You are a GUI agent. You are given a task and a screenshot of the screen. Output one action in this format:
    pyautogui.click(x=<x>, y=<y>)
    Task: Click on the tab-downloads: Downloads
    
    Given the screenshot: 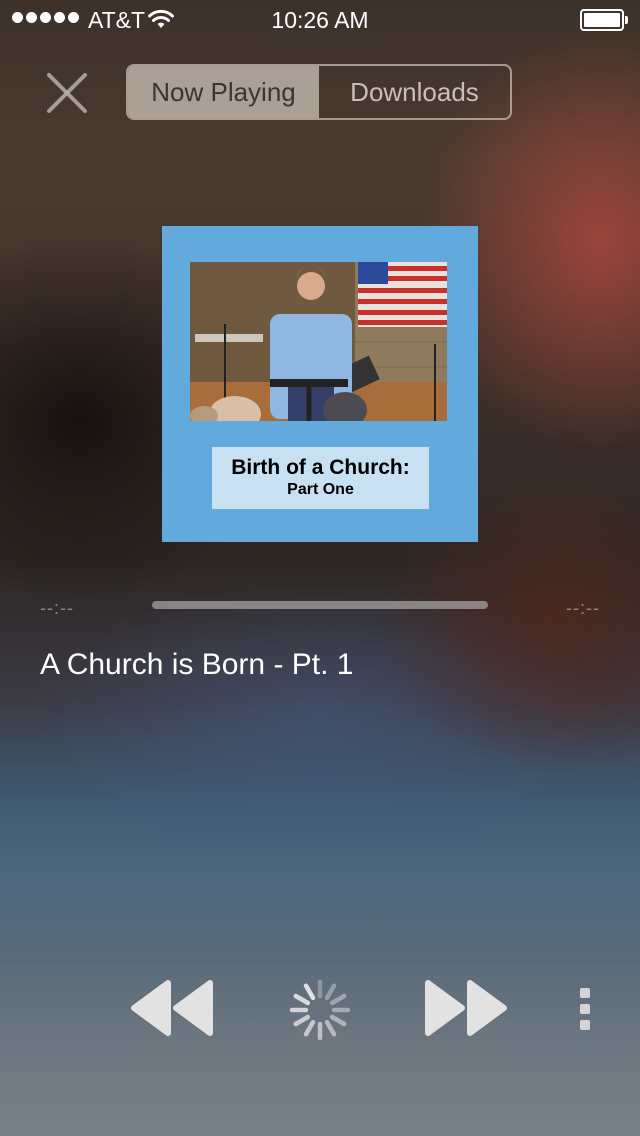 What is the action you would take?
    pyautogui.click(x=414, y=92)
    